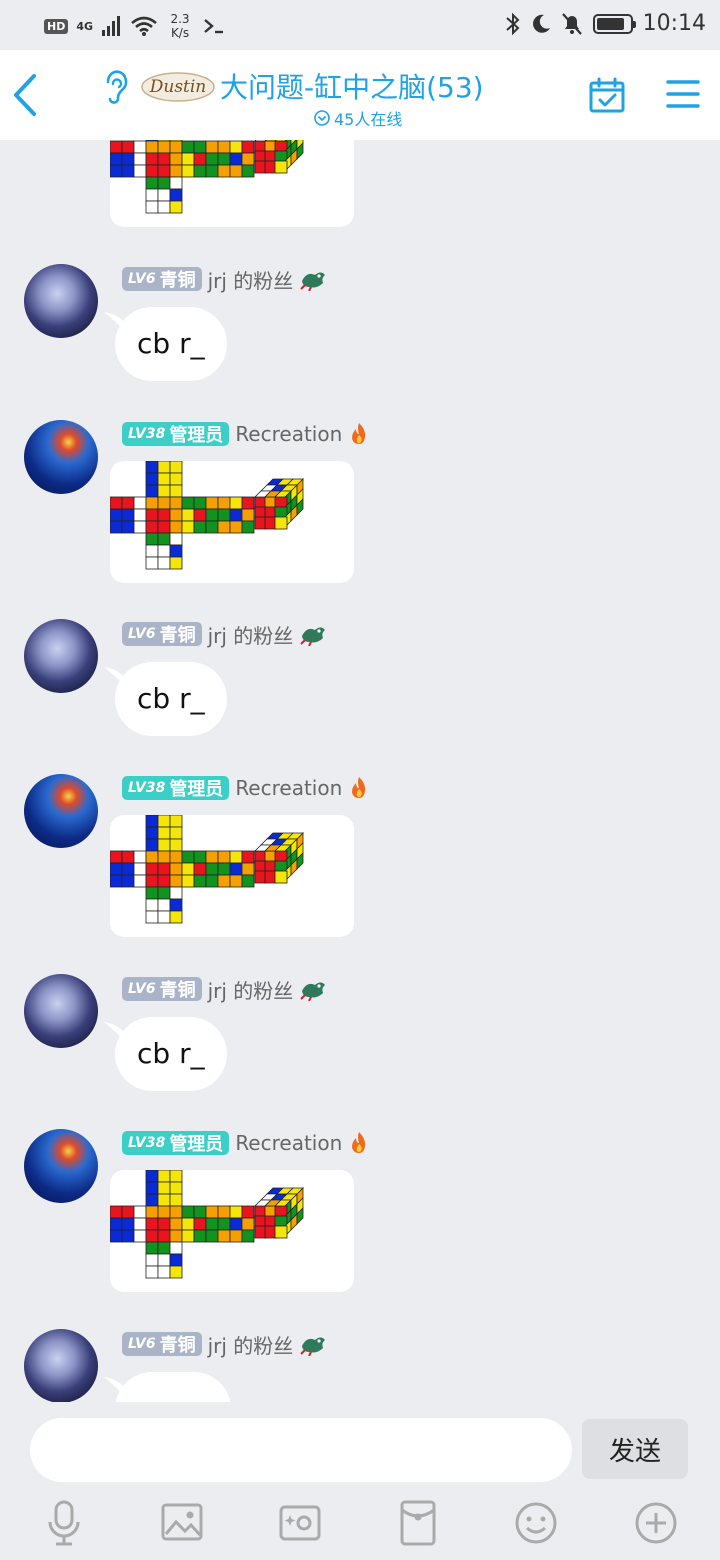  What do you see at coordinates (635, 1449) in the screenshot?
I see `send-button: 发送` at bounding box center [635, 1449].